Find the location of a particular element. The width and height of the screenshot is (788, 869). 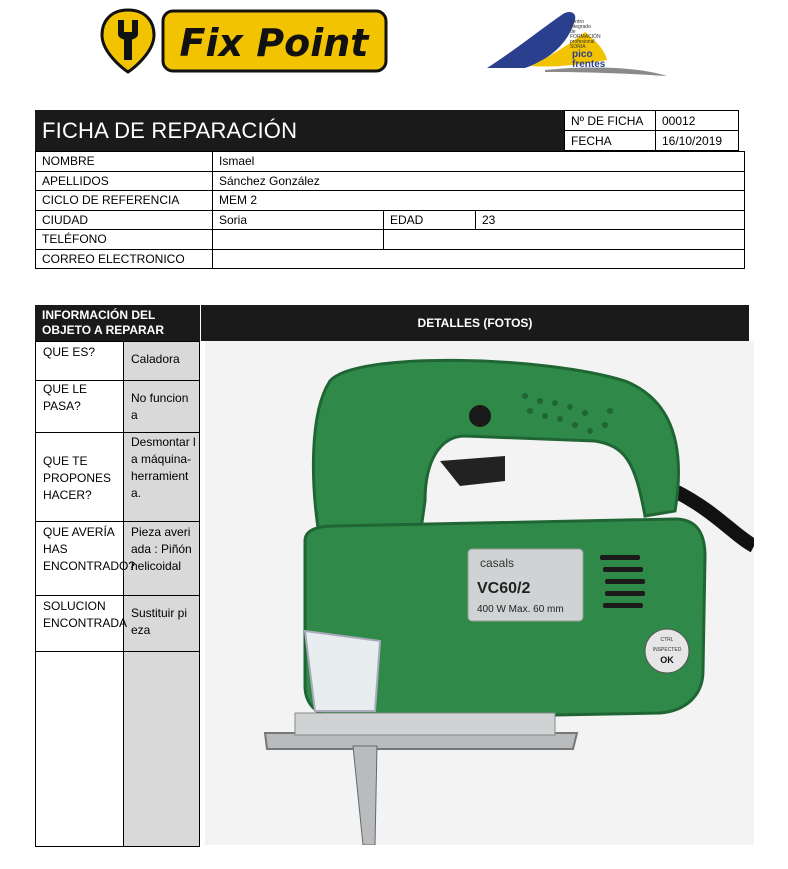

apellidos-value: Sánchez González is located at coordinates (478, 180).